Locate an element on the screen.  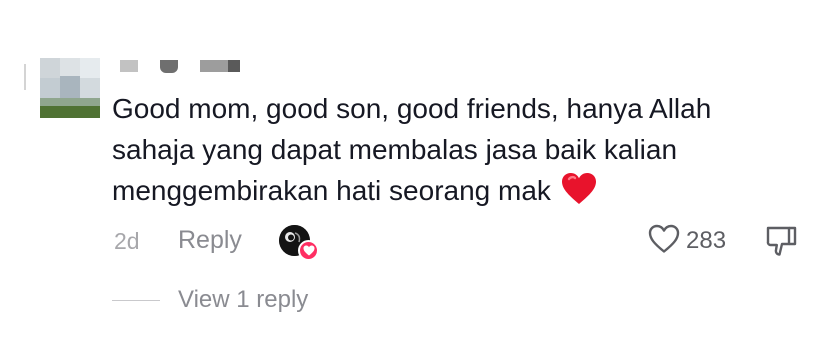
commenter-username-blurred is located at coordinates (185, 66).